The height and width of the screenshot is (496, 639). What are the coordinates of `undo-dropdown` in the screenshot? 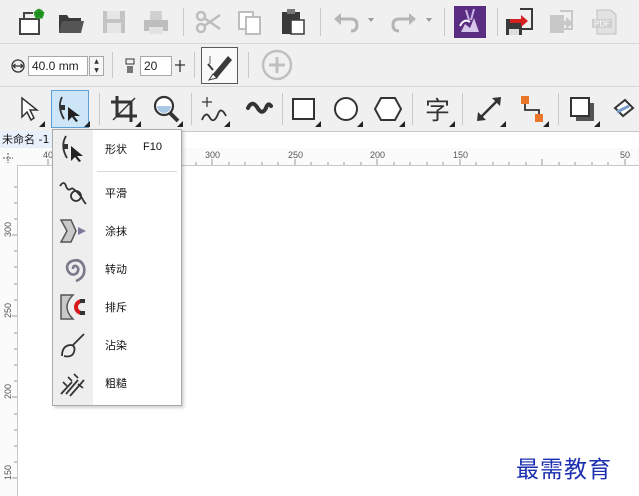 It's located at (371, 20).